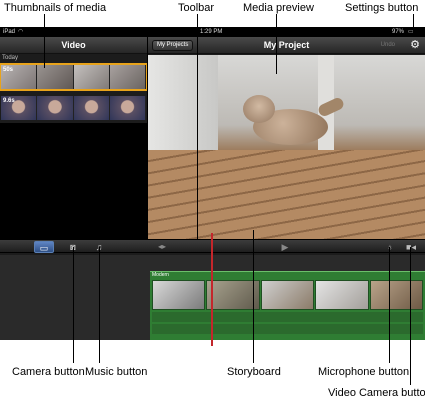 This screenshot has height=400, width=425. I want to click on media-thumbnail-strip: 9.6s, so click(73, 108).